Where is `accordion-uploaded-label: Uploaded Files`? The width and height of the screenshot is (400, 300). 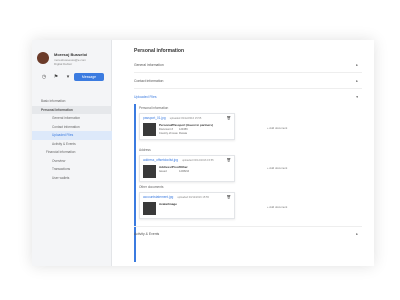
accordion-uploaded-label: Uploaded Files is located at coordinates (145, 97).